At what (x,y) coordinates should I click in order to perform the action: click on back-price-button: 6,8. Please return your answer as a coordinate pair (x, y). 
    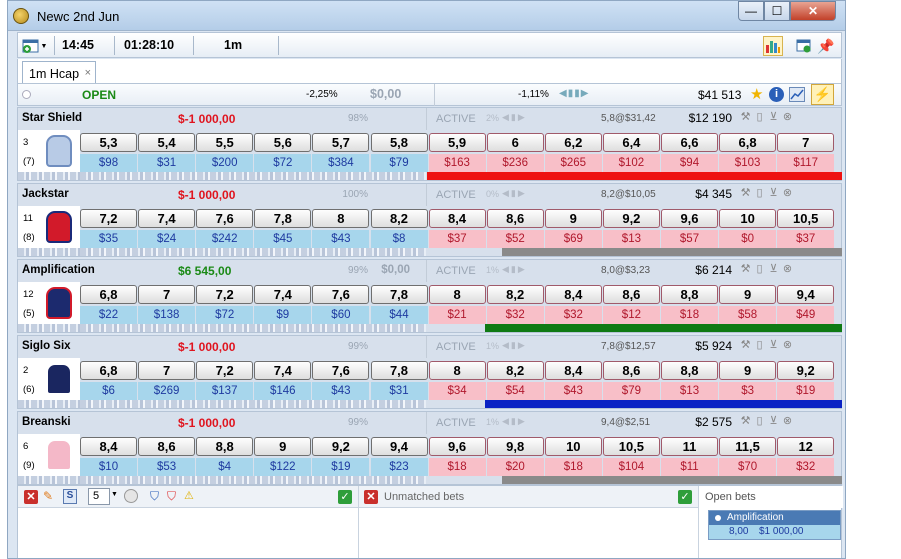
    Looking at the image, I should click on (108, 294).